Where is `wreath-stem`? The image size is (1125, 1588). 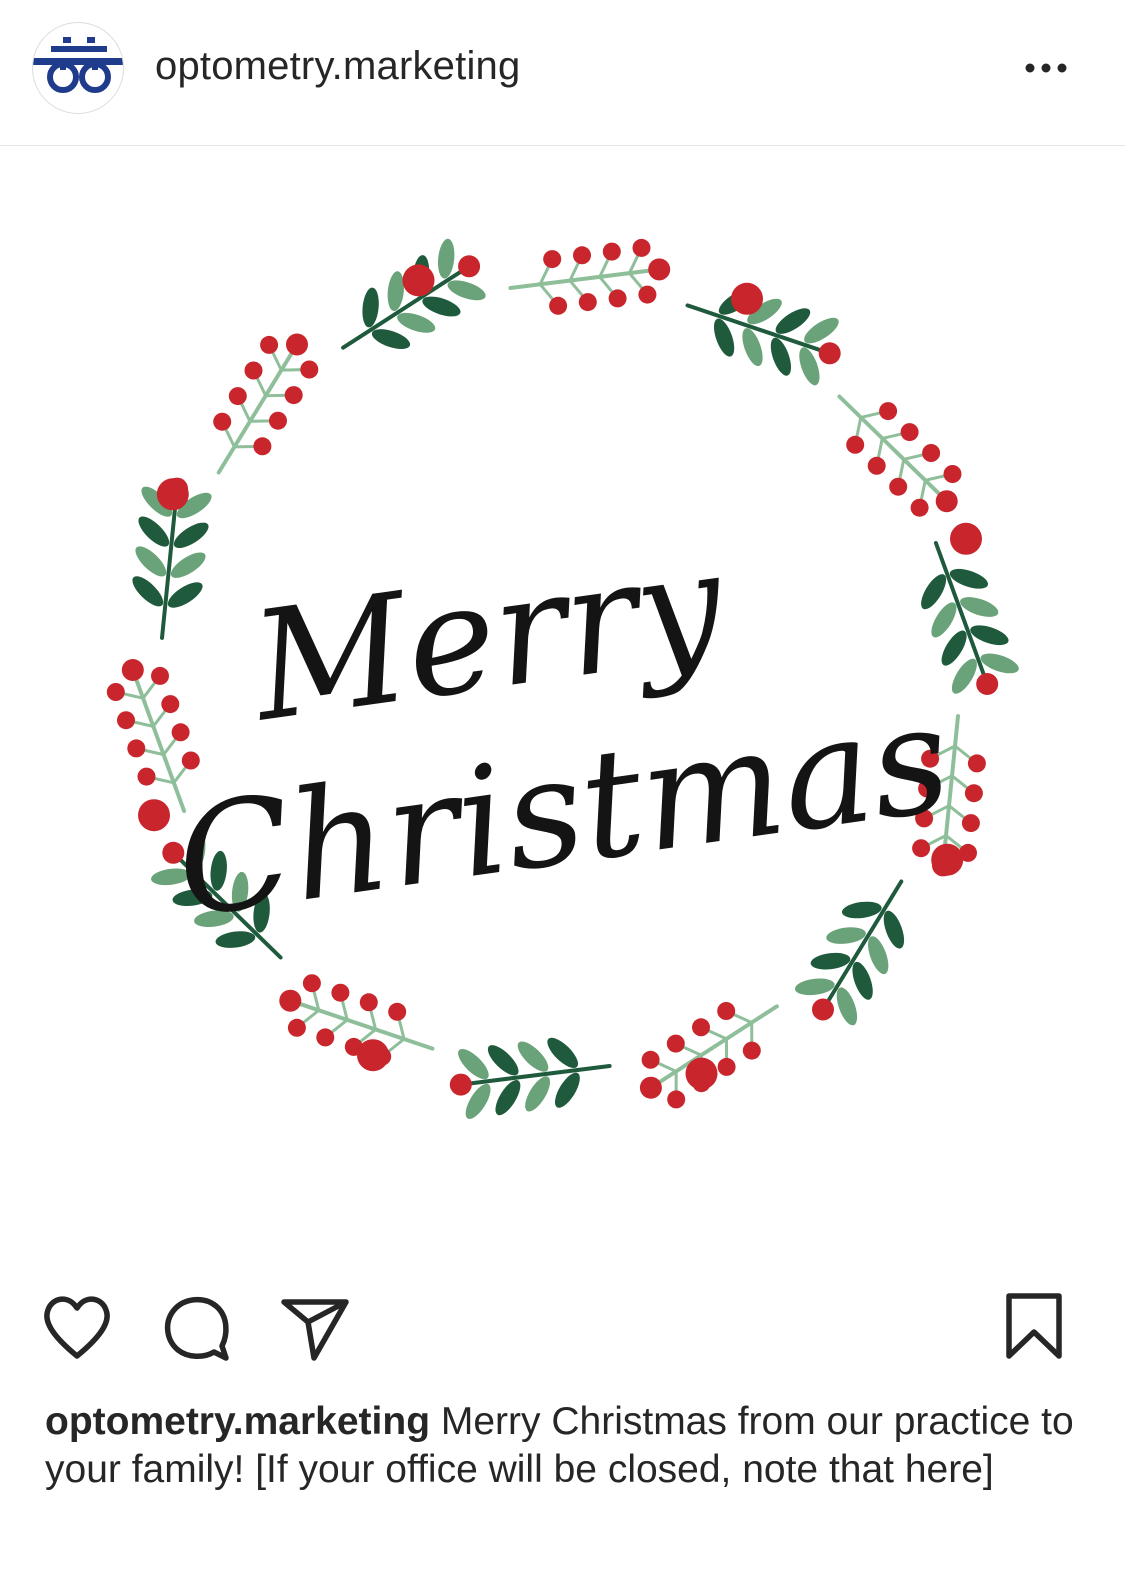 wreath-stem is located at coordinates (585, 278).